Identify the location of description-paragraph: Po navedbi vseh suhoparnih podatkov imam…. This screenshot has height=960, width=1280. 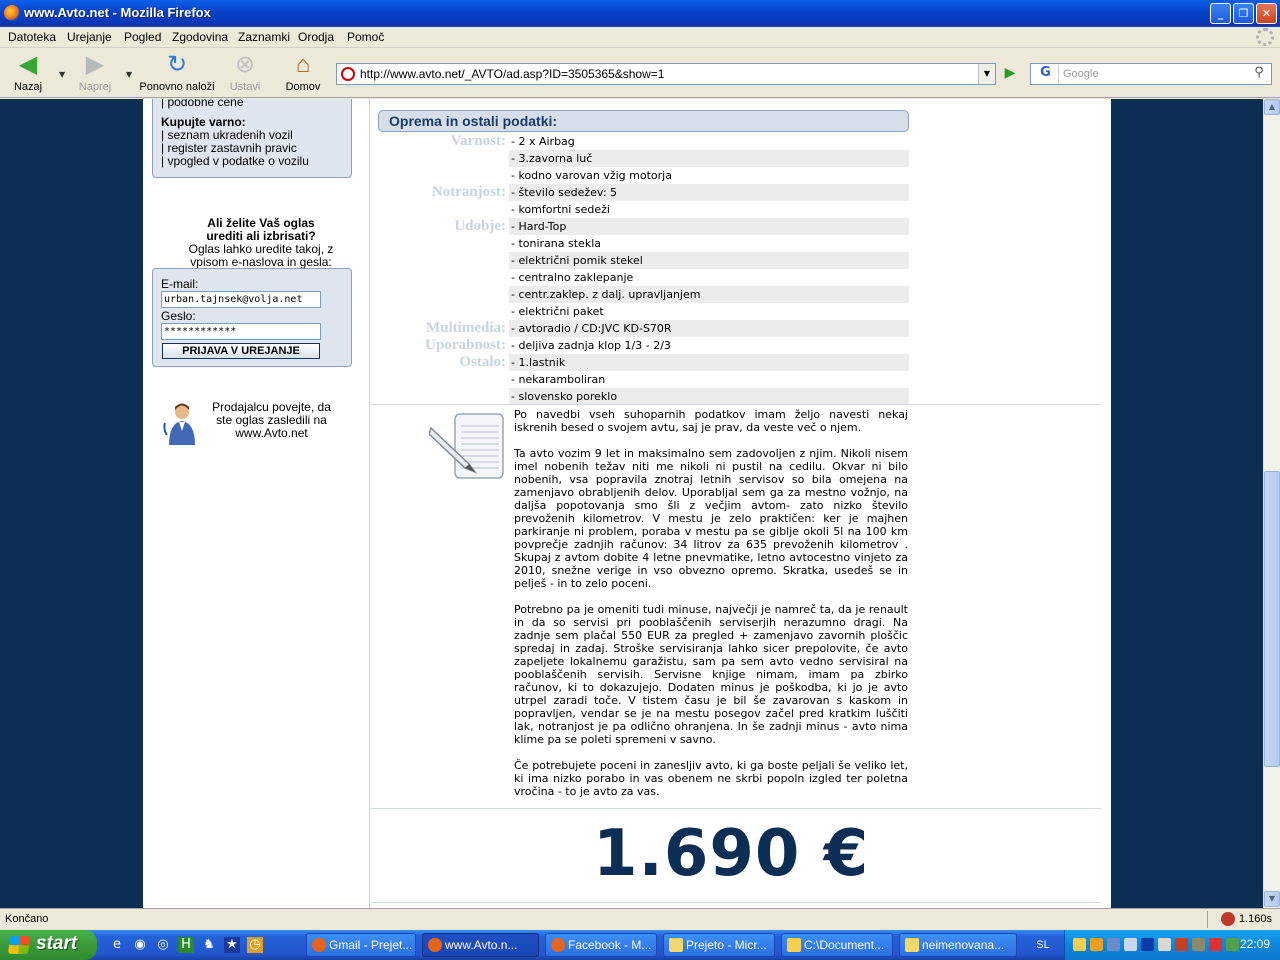
(711, 421).